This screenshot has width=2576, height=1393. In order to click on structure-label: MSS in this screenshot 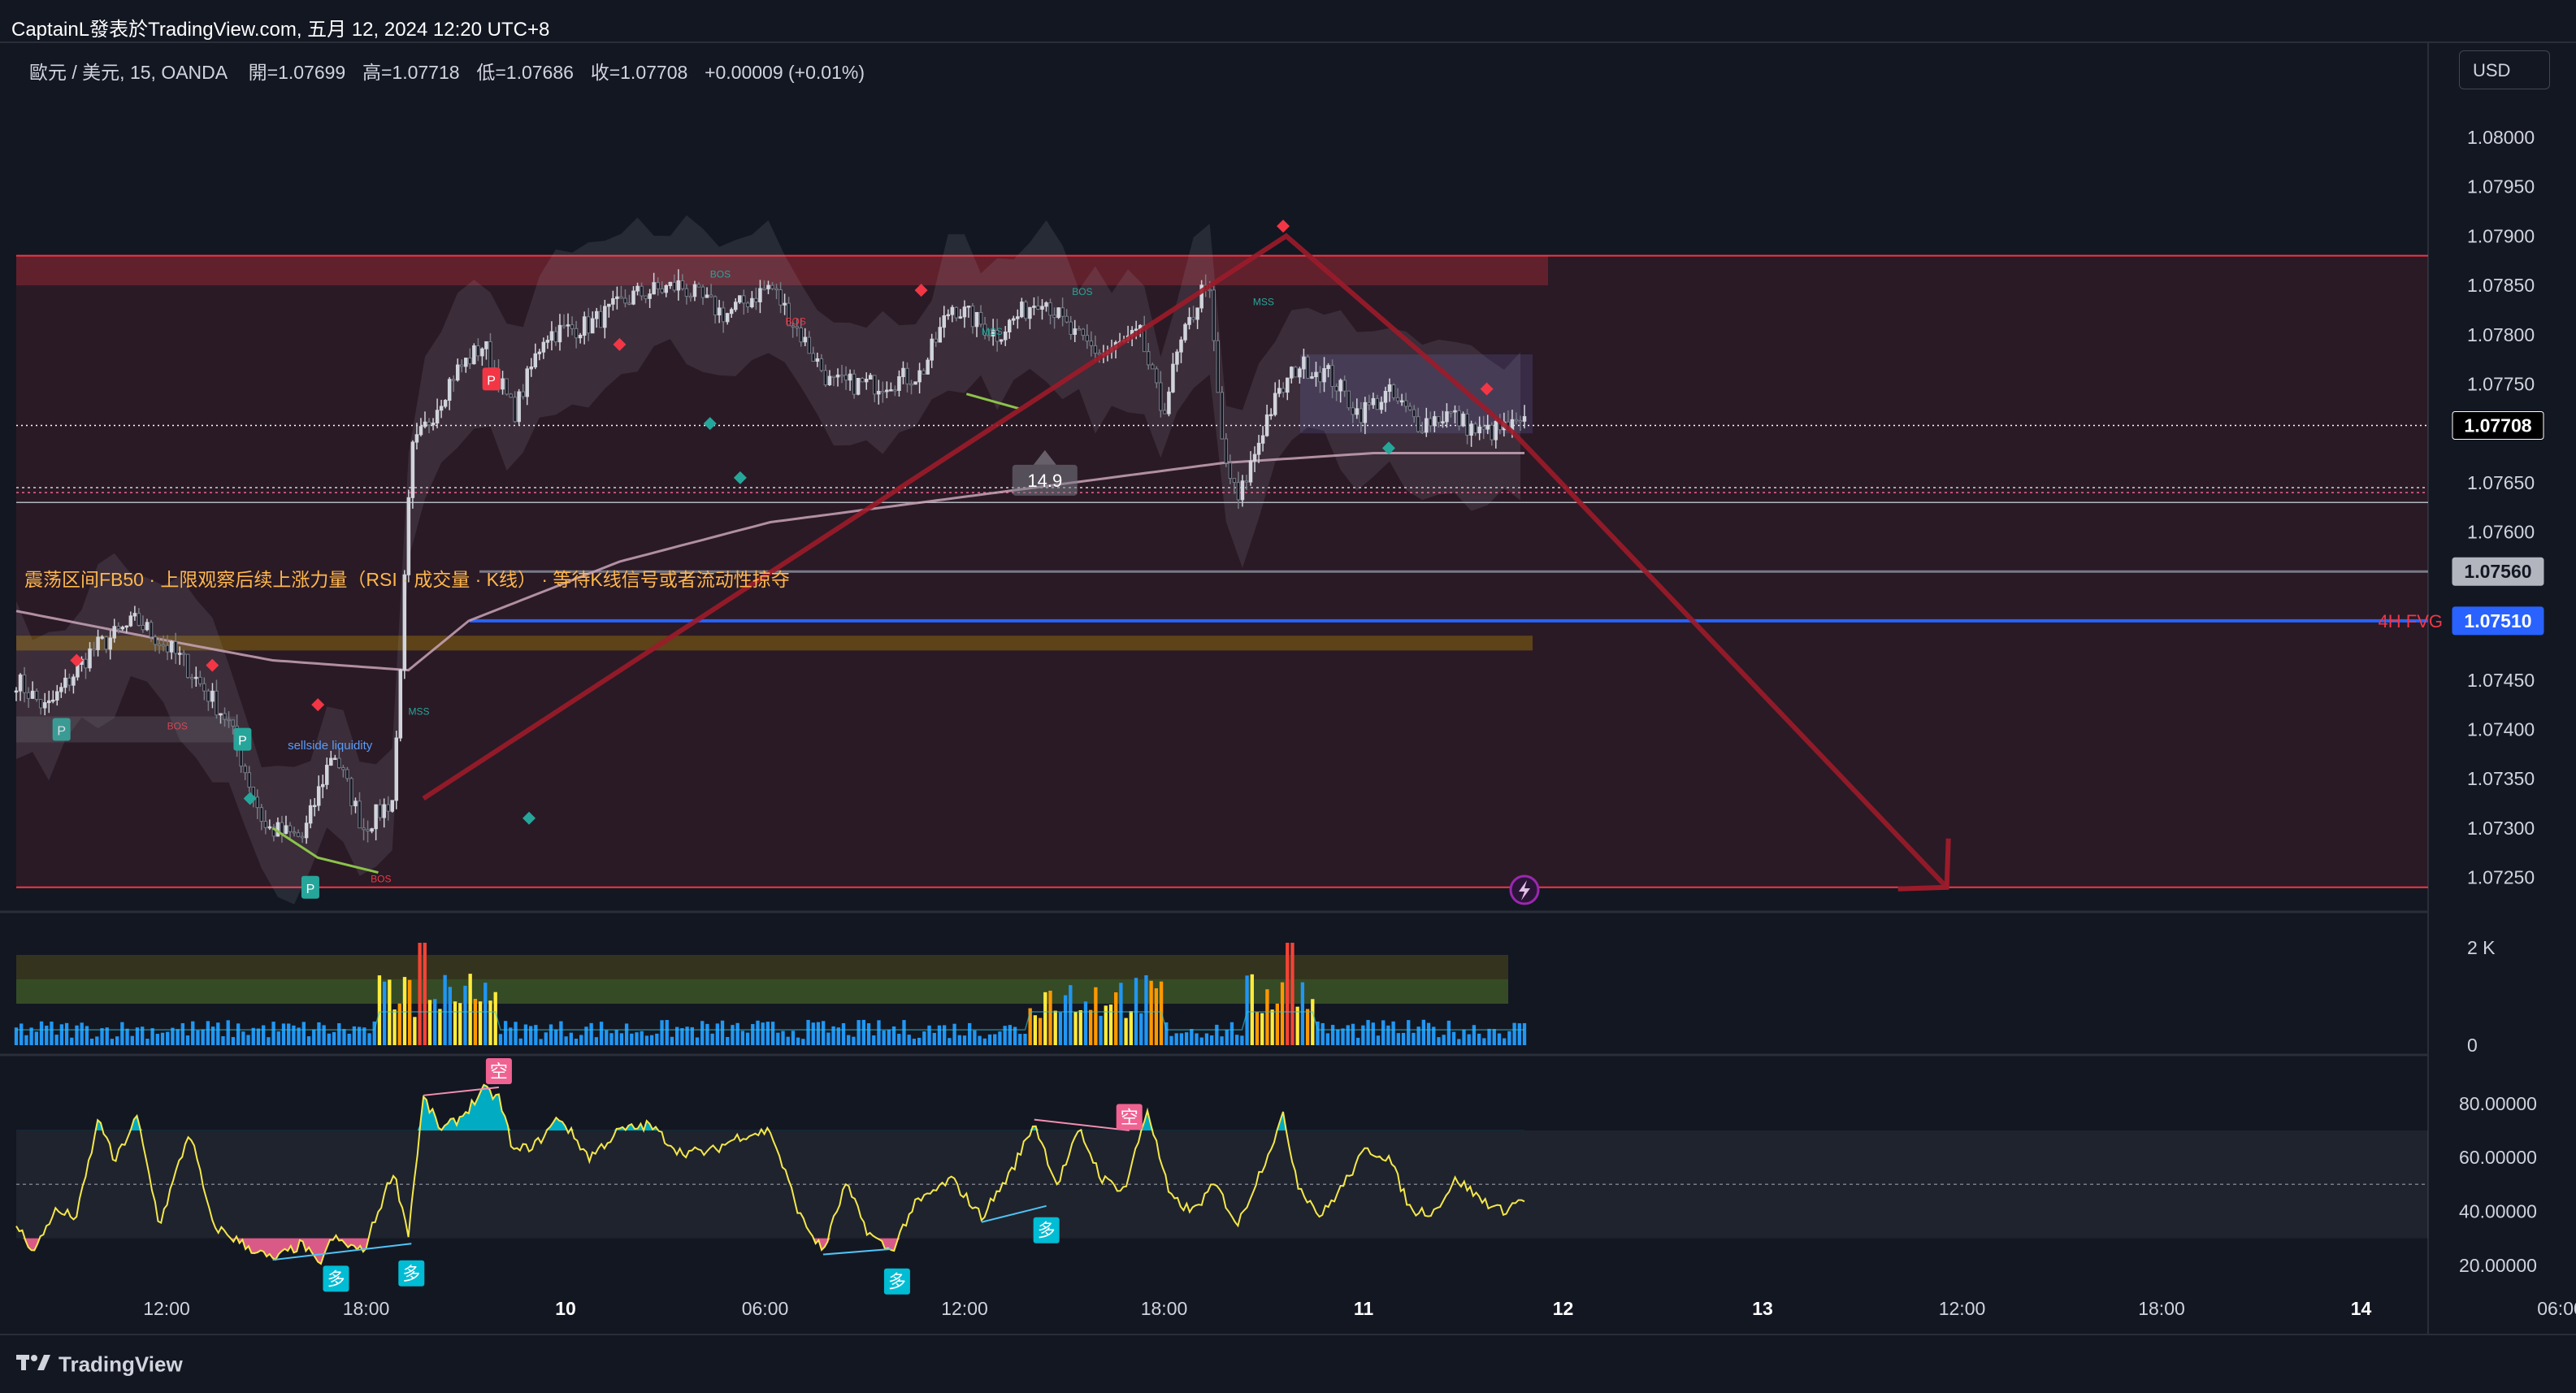, I will do `click(419, 711)`.